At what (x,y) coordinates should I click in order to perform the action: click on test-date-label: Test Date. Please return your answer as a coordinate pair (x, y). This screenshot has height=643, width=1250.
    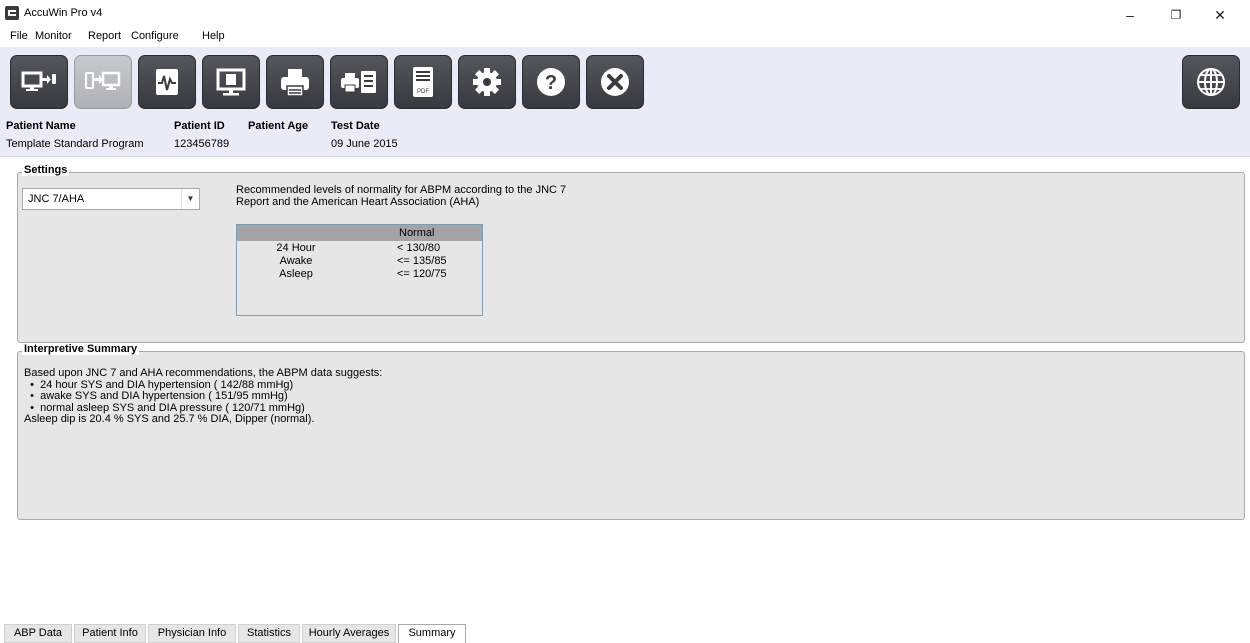
    Looking at the image, I should click on (355, 126).